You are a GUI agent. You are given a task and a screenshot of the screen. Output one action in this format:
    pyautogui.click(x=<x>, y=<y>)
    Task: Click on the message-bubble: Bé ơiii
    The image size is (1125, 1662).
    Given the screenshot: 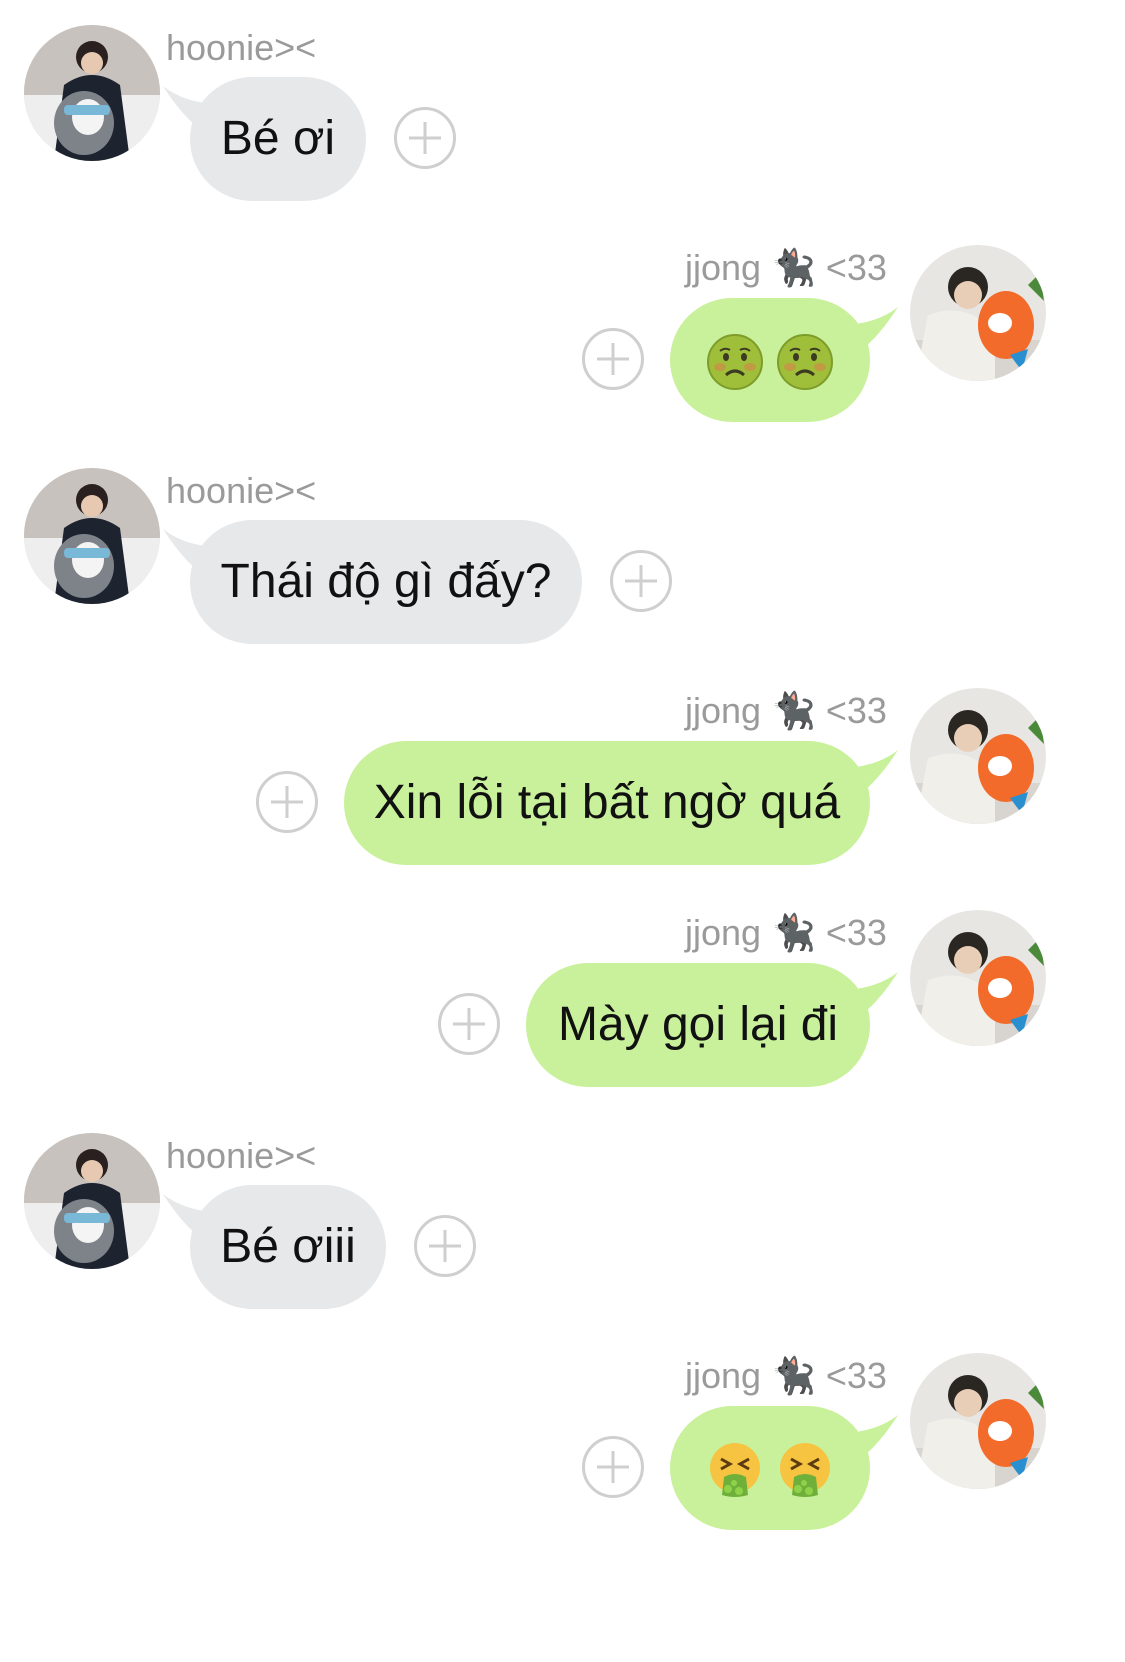 What is the action you would take?
    pyautogui.click(x=288, y=1247)
    